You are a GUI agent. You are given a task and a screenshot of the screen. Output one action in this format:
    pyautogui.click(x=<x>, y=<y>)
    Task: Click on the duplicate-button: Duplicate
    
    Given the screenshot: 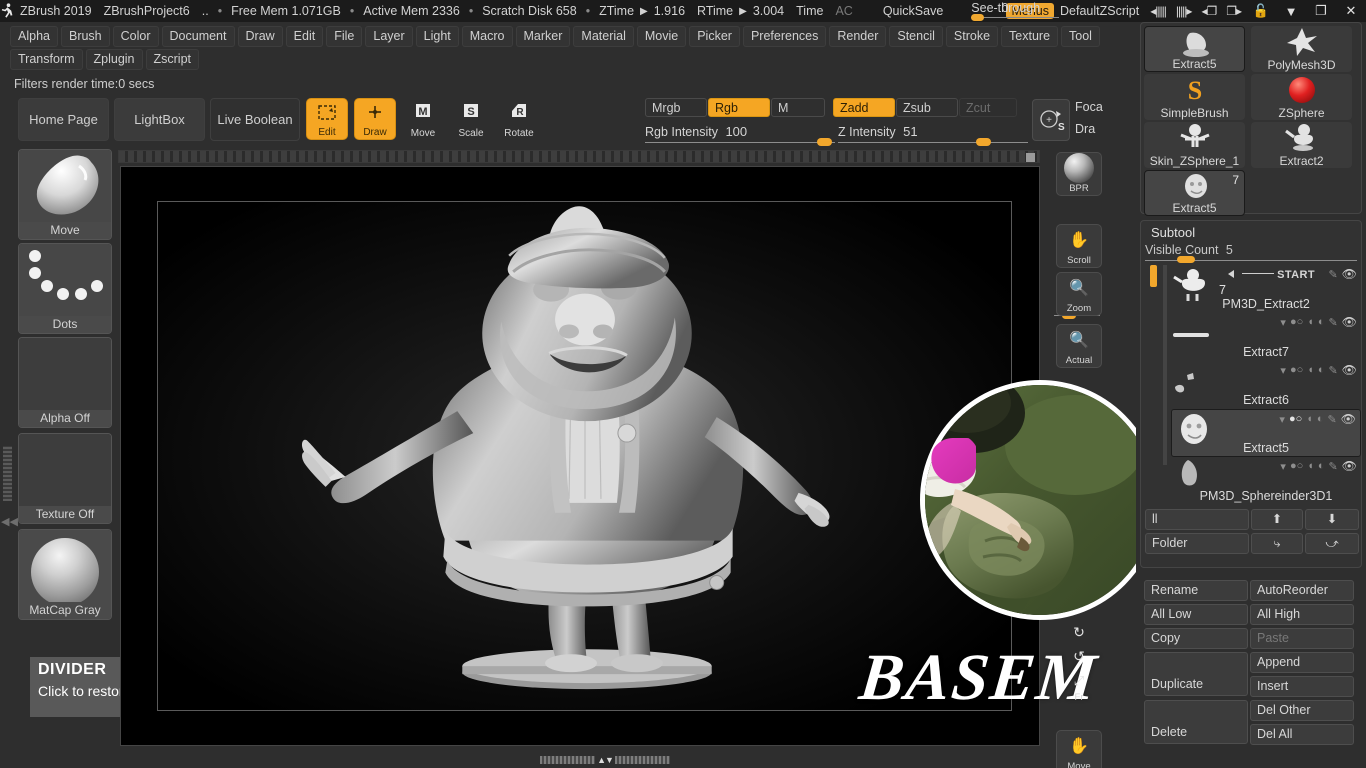 What is the action you would take?
    pyautogui.click(x=1196, y=674)
    